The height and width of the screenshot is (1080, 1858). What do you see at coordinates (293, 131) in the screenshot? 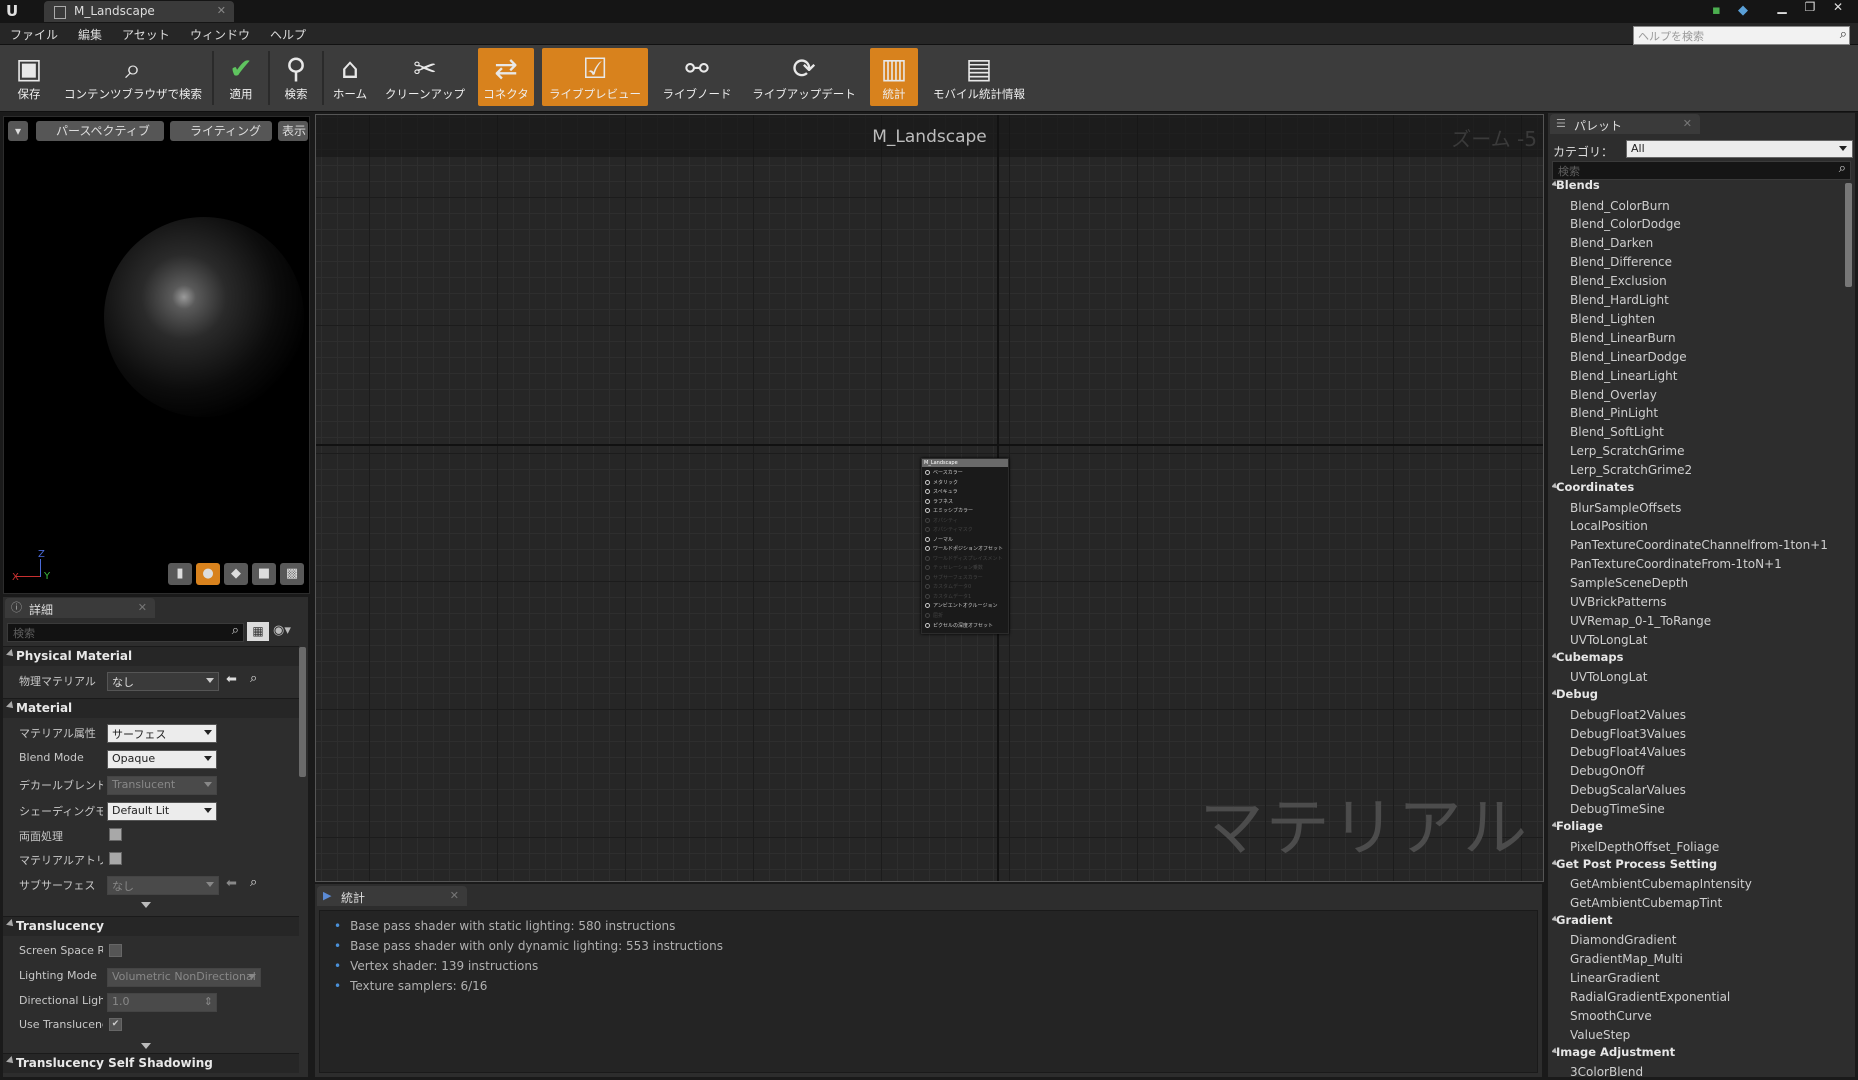
I see `show-button: 表示` at bounding box center [293, 131].